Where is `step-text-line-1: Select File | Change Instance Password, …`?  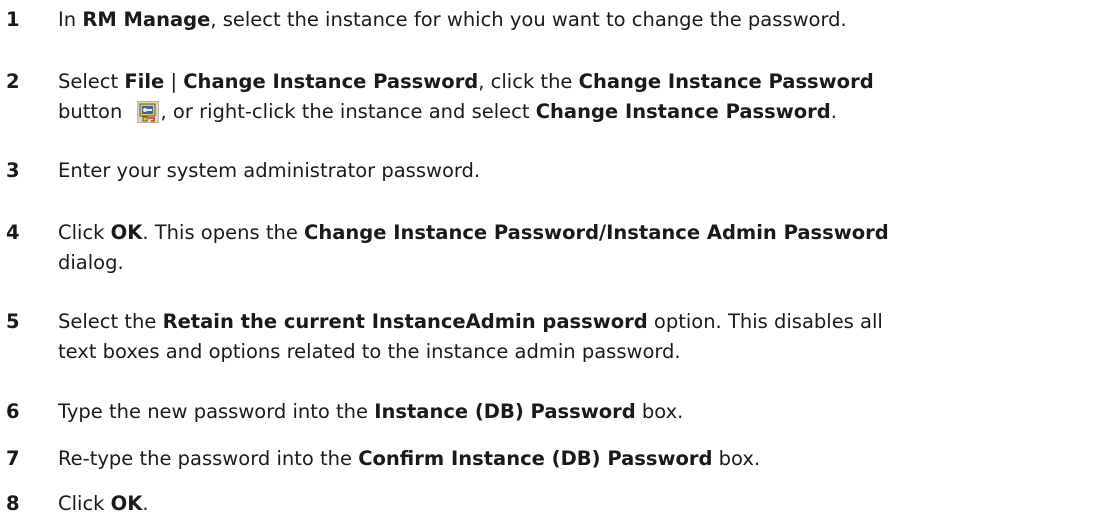 step-text-line-1: Select File | Change Instance Password, … is located at coordinates (466, 81).